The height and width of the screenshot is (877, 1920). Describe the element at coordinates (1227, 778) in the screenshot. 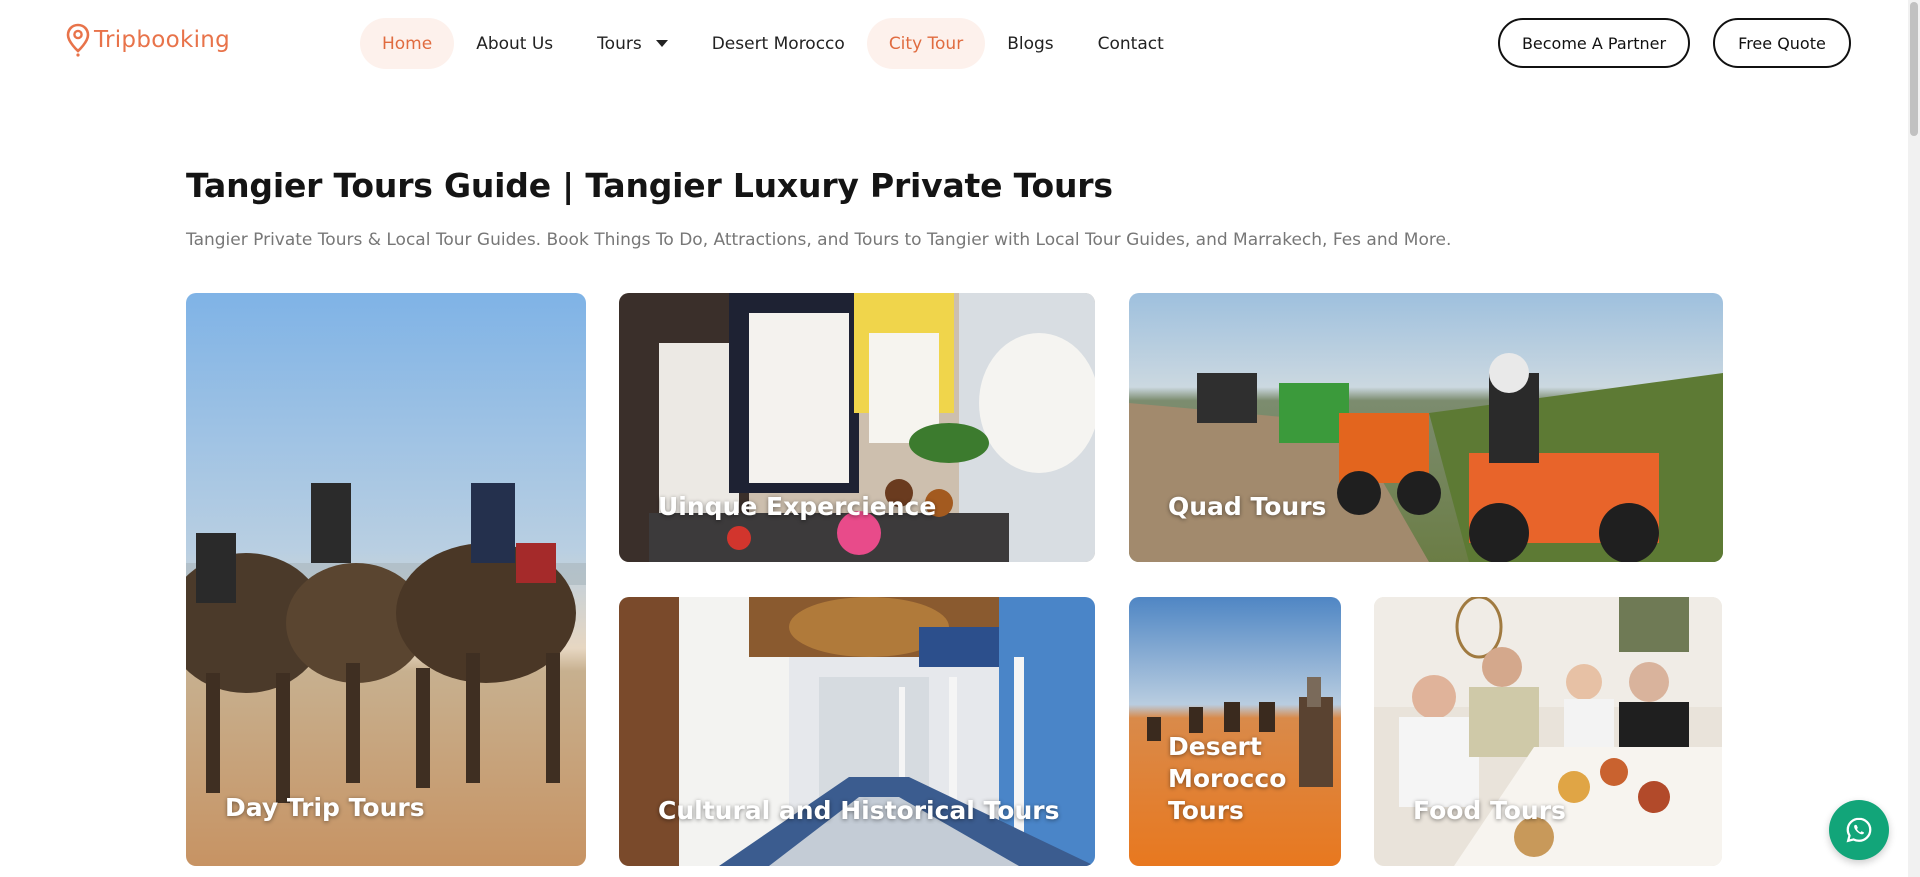

I see `tour-card-label: Desert Morocco Tours` at that location.